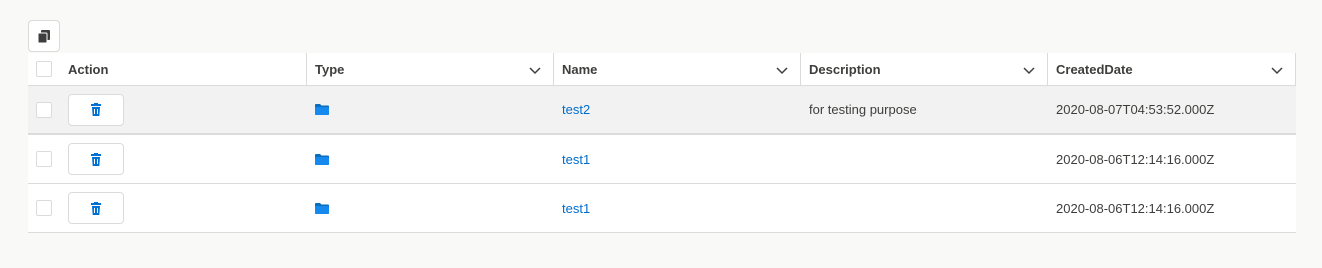 The image size is (1322, 268). I want to click on createddate-cell: 2020-08-07T04:53:52.000Z, so click(1172, 109).